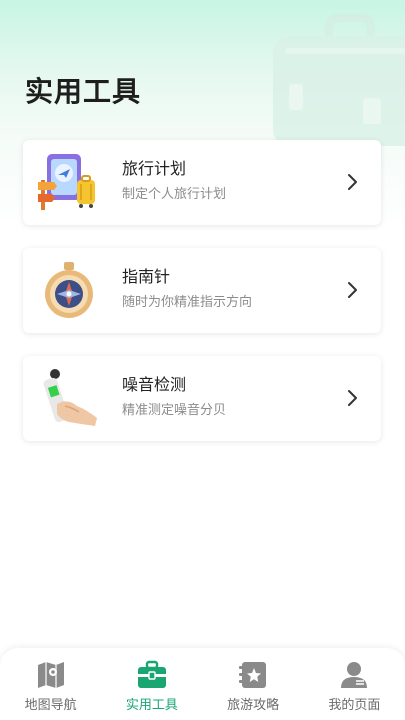 The image size is (405, 720). What do you see at coordinates (151, 674) in the screenshot?
I see `toolbox-icon` at bounding box center [151, 674].